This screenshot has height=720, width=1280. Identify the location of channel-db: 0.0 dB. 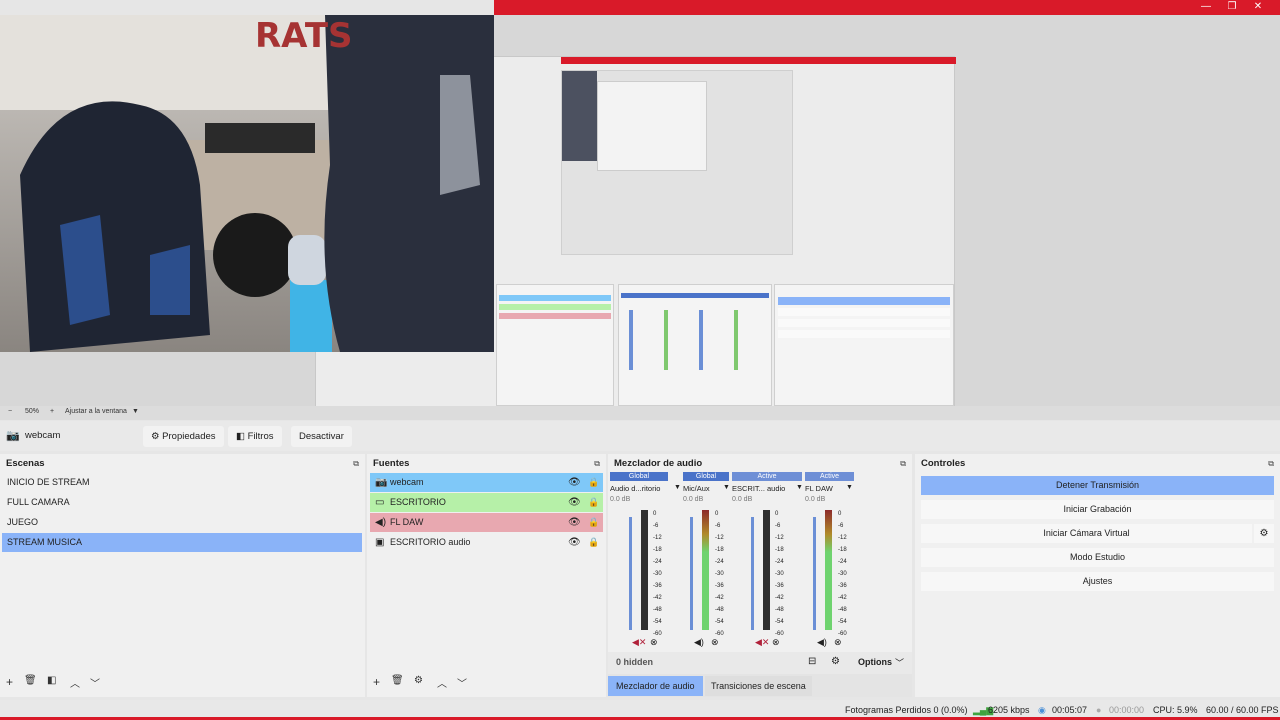
(693, 499).